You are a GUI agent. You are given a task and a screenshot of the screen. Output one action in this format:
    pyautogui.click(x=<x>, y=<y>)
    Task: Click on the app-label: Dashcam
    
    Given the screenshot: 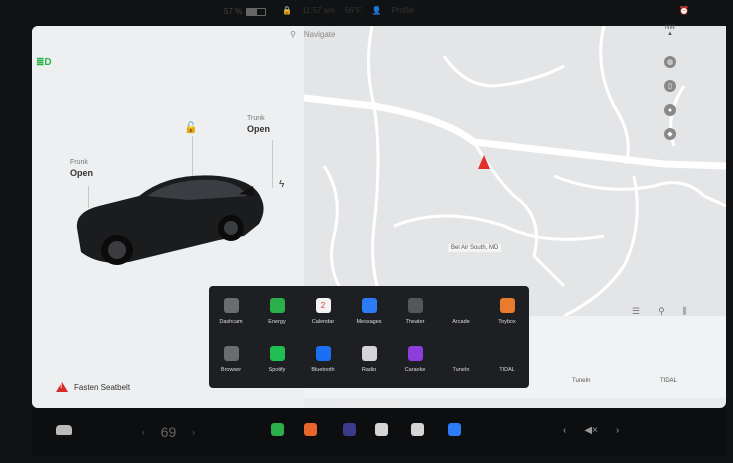 What is the action you would take?
    pyautogui.click(x=231, y=322)
    